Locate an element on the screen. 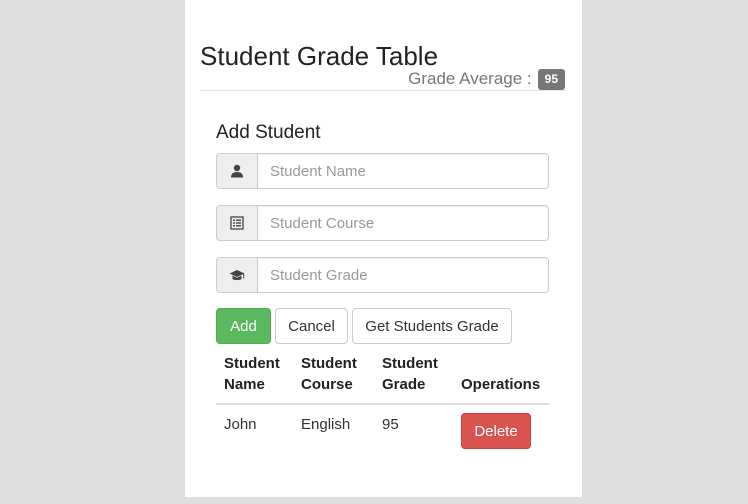 The image size is (748, 504). cell-student-grade: 95 is located at coordinates (390, 424).